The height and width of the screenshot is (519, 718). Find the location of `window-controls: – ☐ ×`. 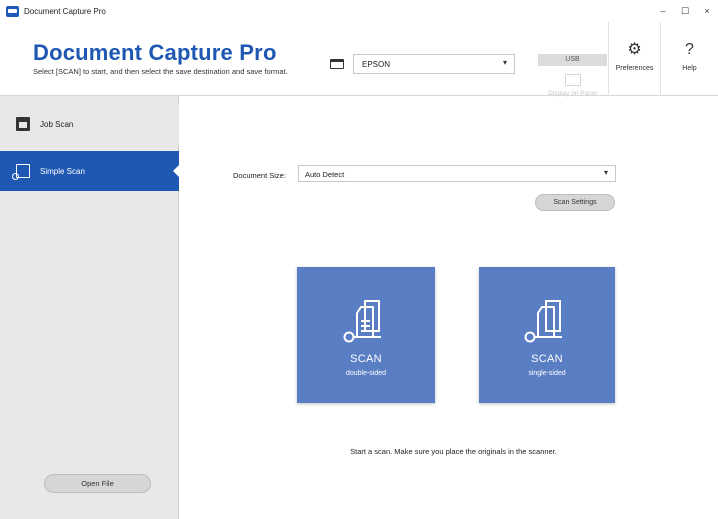

window-controls: – ☐ × is located at coordinates (685, 11).